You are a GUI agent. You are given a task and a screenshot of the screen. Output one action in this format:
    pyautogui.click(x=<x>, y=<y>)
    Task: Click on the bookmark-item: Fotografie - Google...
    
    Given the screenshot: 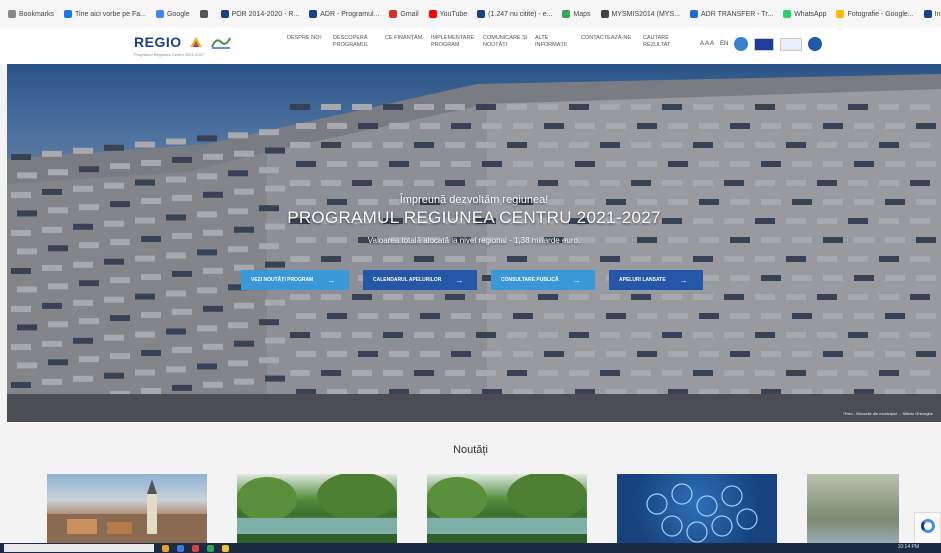 What is the action you would take?
    pyautogui.click(x=875, y=14)
    